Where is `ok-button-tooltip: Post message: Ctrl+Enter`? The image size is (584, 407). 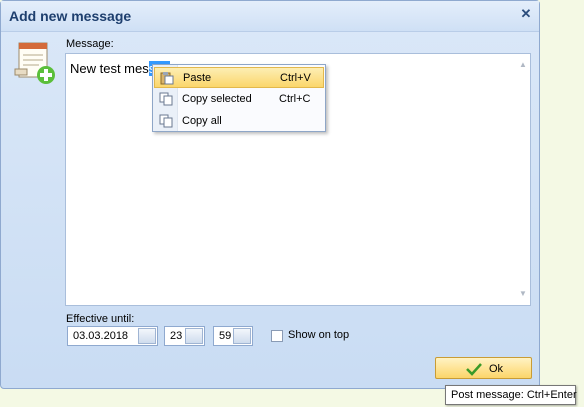 ok-button-tooltip: Post message: Ctrl+Enter is located at coordinates (511, 395).